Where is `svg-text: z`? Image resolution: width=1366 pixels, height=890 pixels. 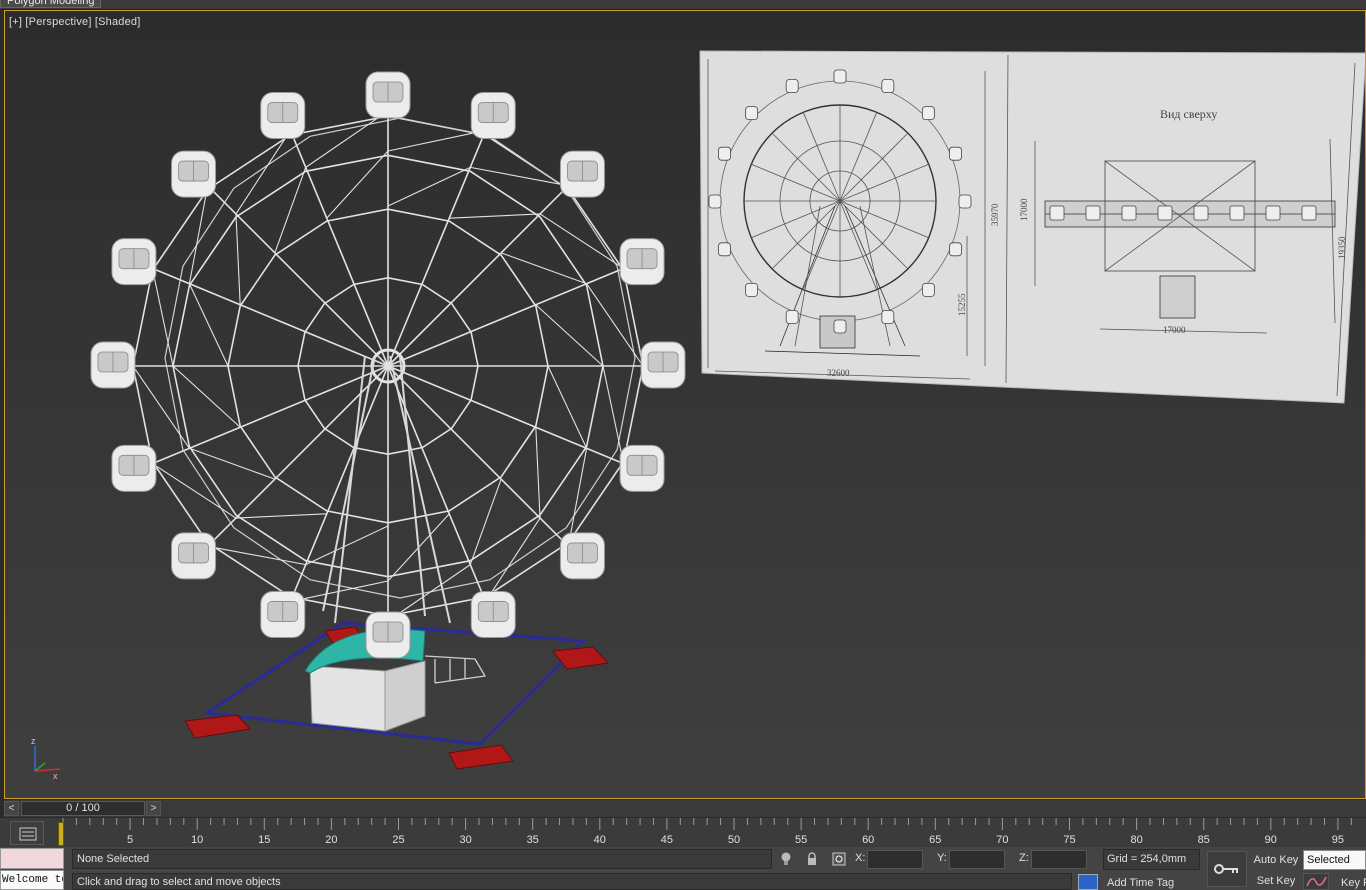
svg-text: z is located at coordinates (33, 741).